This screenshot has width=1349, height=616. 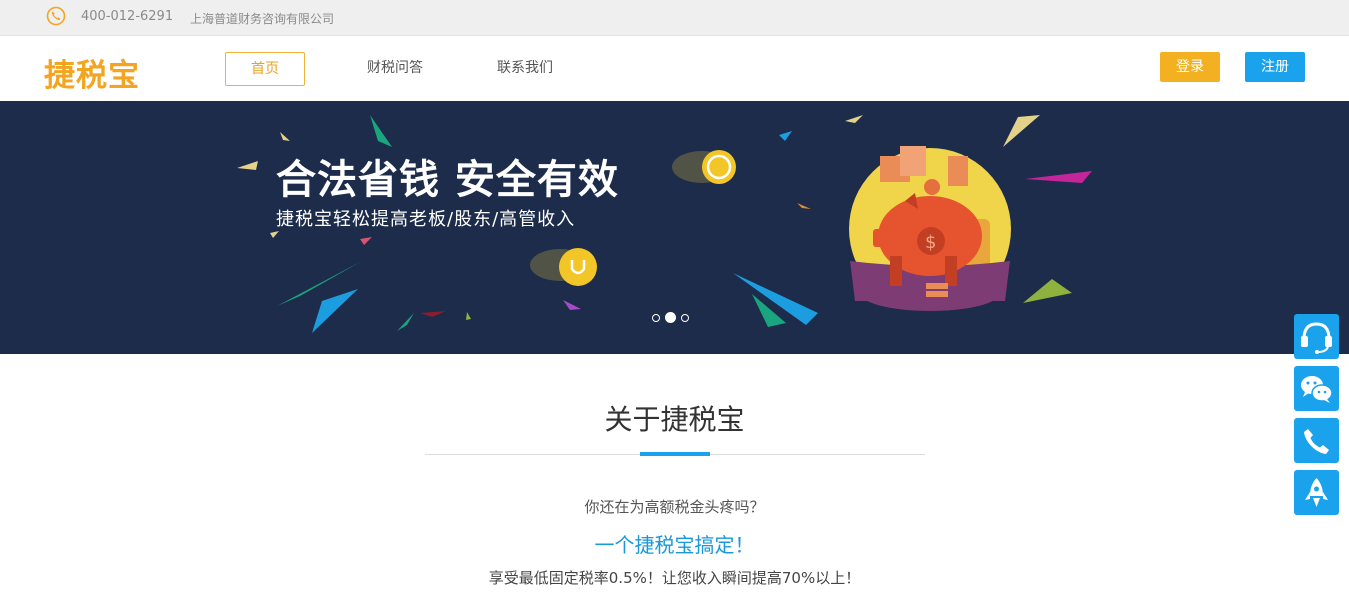 I want to click on banner-subline: 捷税宝轻松提高老板/股东/高管收入, so click(x=426, y=219).